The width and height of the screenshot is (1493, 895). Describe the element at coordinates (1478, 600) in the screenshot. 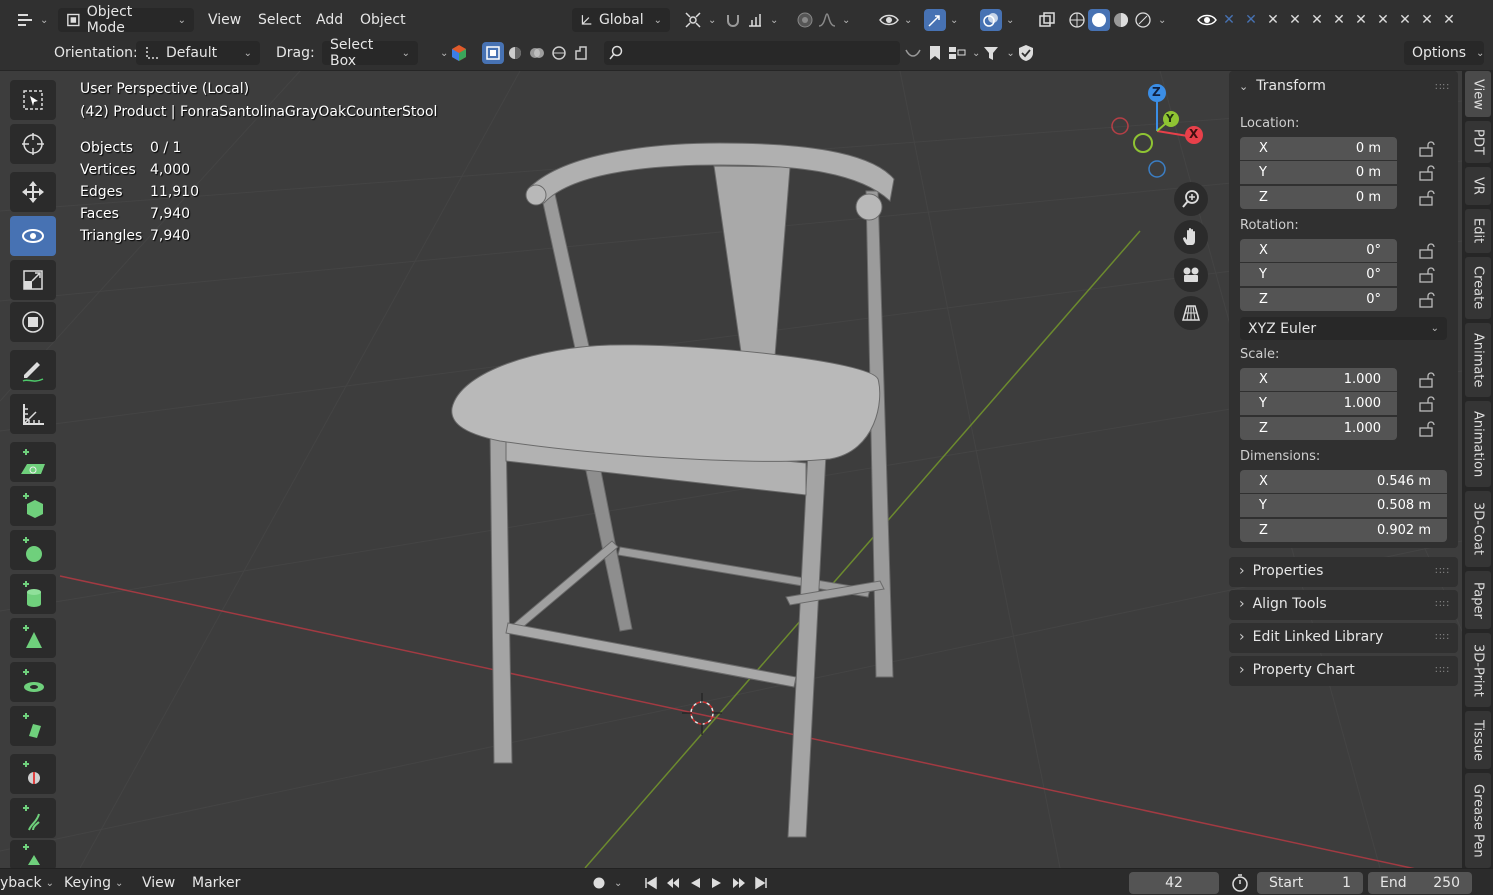

I see `tab-paper: Paper` at that location.